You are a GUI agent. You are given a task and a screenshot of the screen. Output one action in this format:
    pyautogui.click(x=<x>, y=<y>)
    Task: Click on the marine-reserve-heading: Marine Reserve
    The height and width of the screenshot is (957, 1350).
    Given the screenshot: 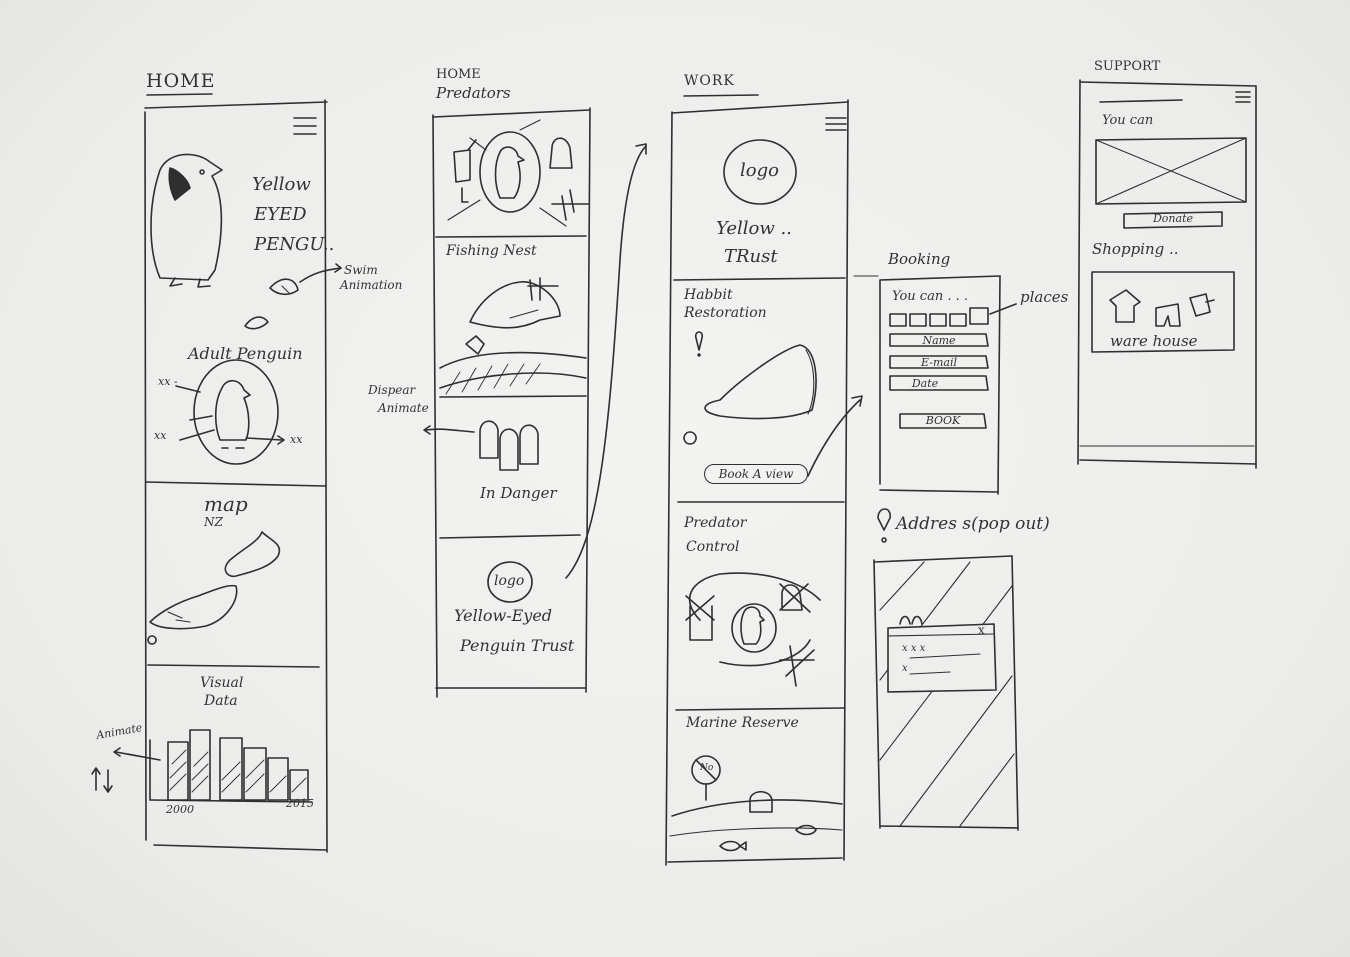 What is the action you would take?
    pyautogui.click(x=742, y=723)
    